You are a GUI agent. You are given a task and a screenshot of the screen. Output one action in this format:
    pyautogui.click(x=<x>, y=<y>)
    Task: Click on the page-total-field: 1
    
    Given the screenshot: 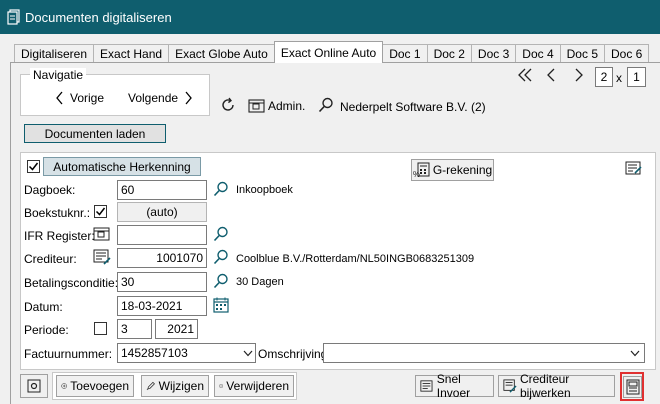 What is the action you would take?
    pyautogui.click(x=636, y=77)
    